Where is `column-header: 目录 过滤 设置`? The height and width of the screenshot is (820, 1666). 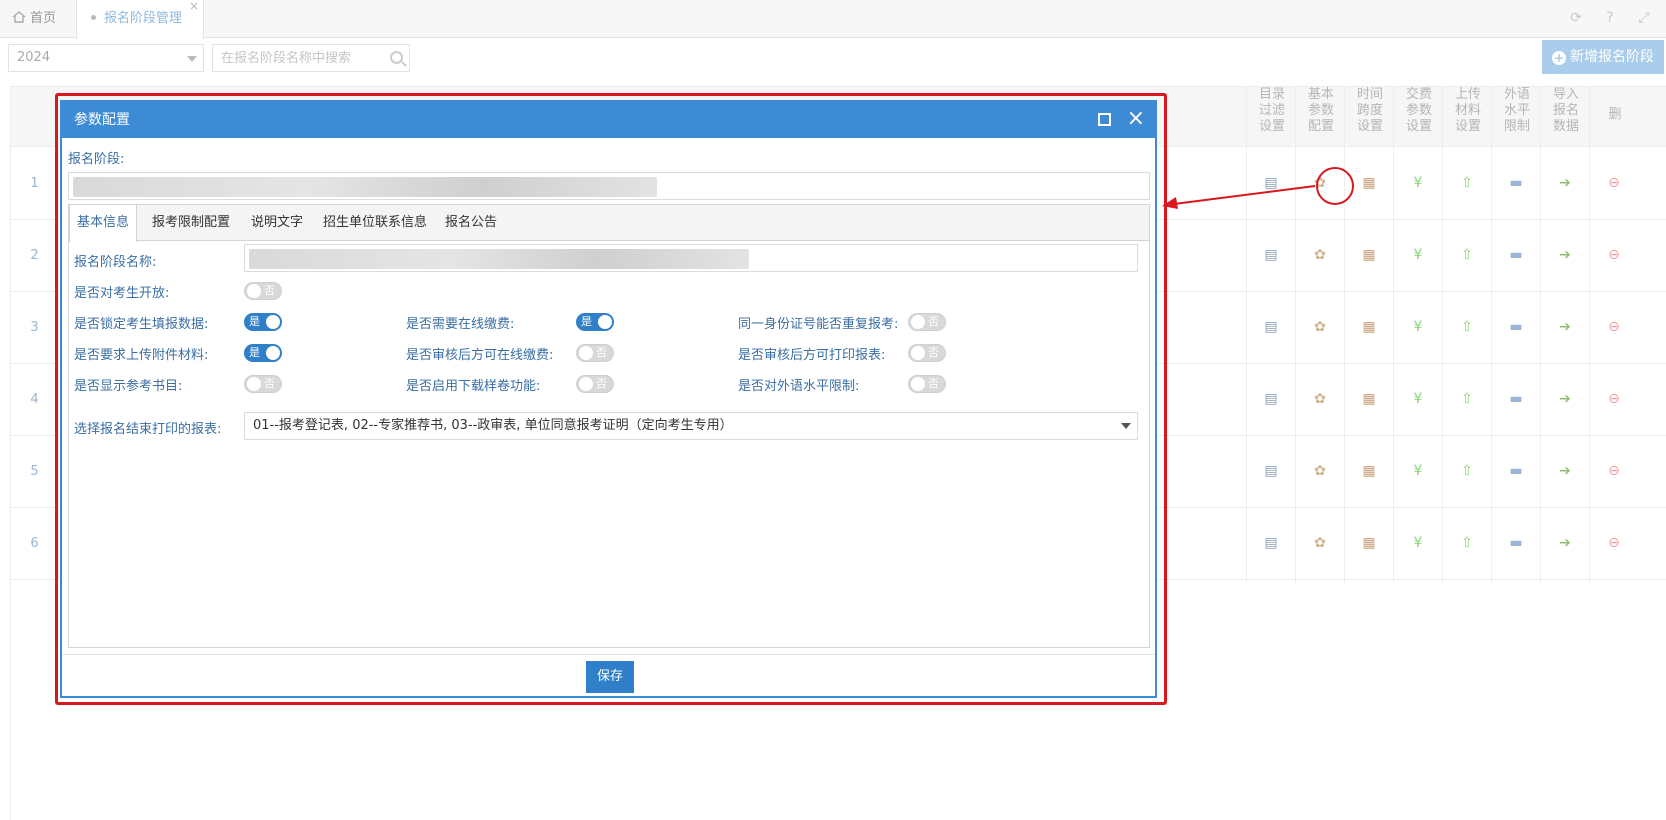
column-header: 目录 过滤 设置 is located at coordinates (1271, 110).